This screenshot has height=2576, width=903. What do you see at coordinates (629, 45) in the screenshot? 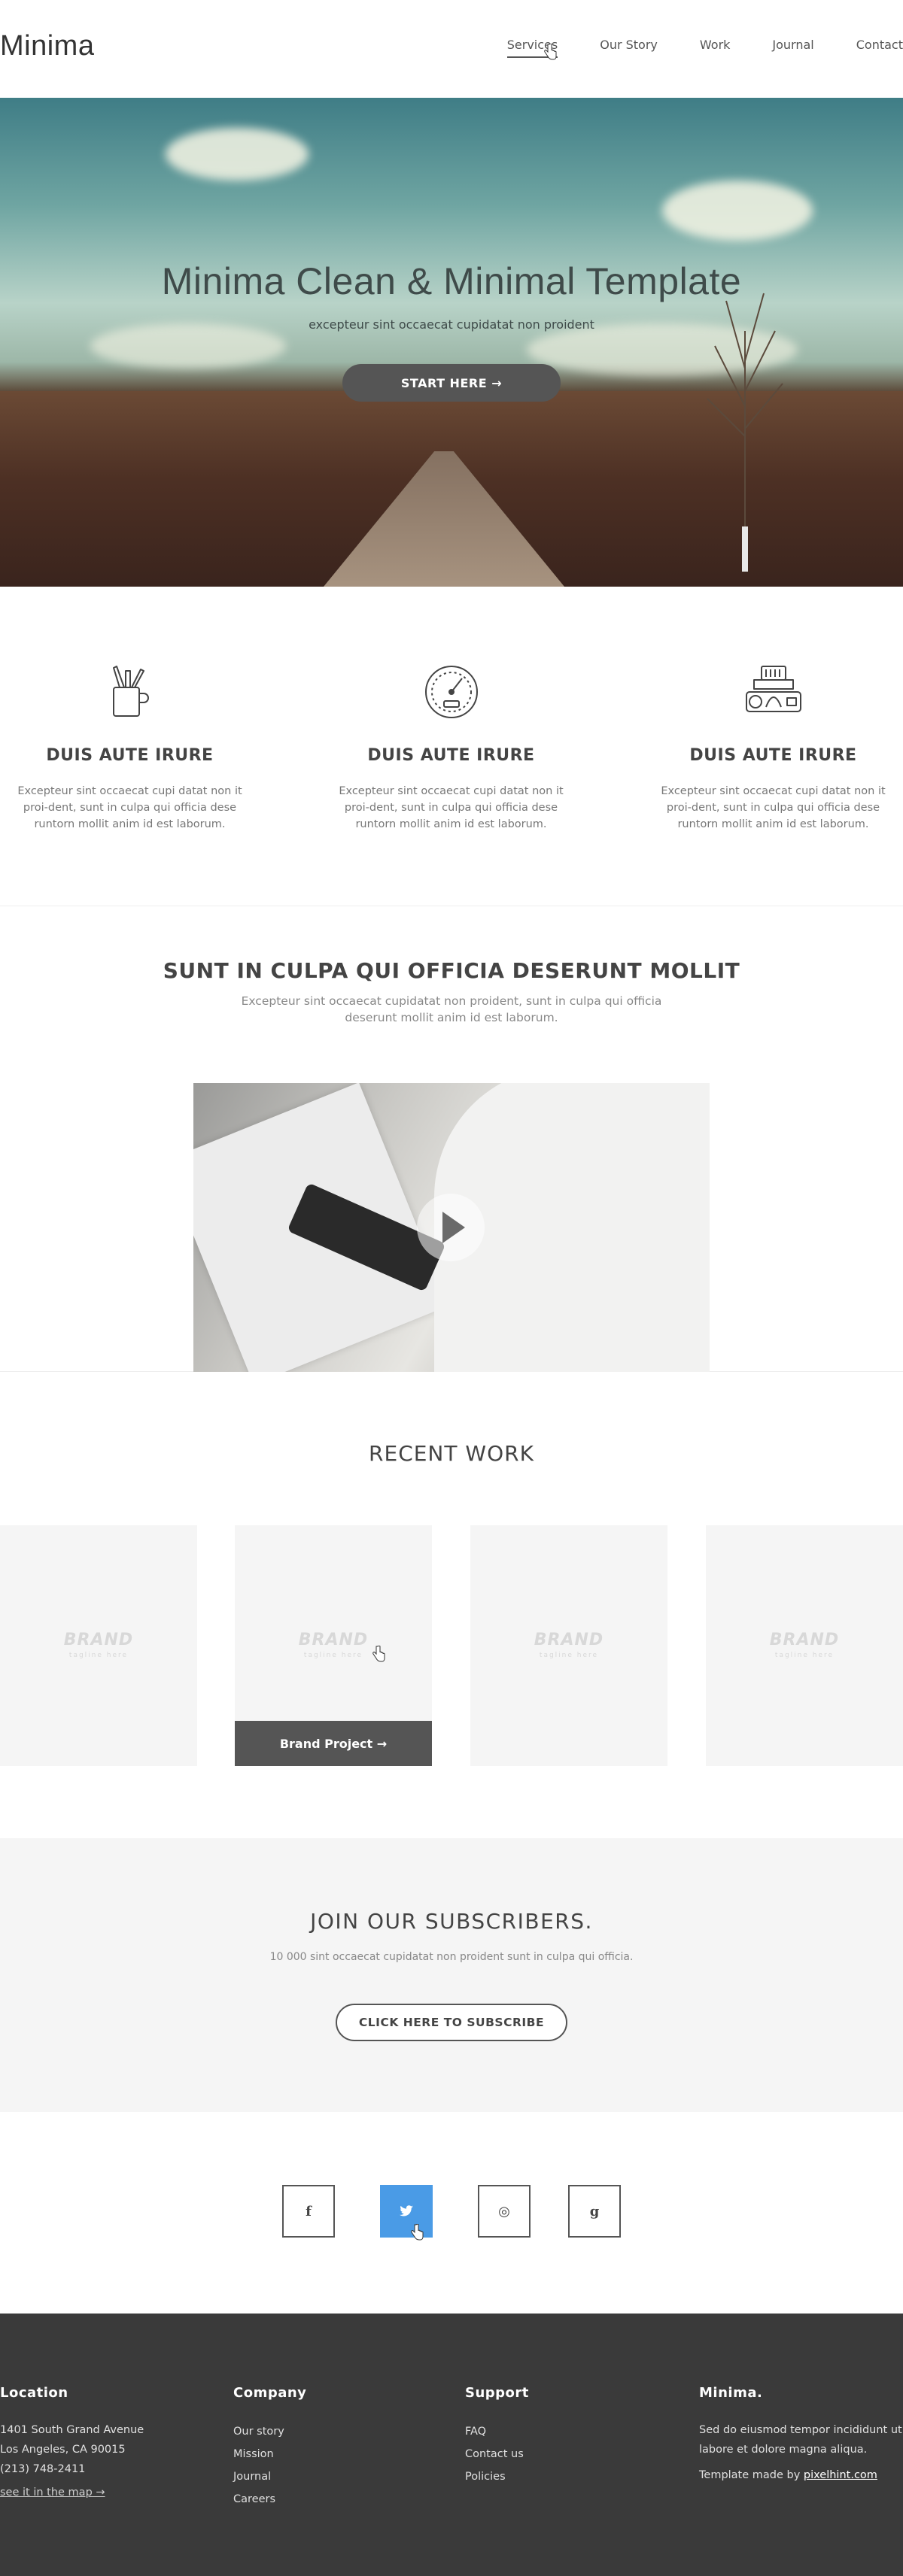
I see `nav-our-story: Our Story` at bounding box center [629, 45].